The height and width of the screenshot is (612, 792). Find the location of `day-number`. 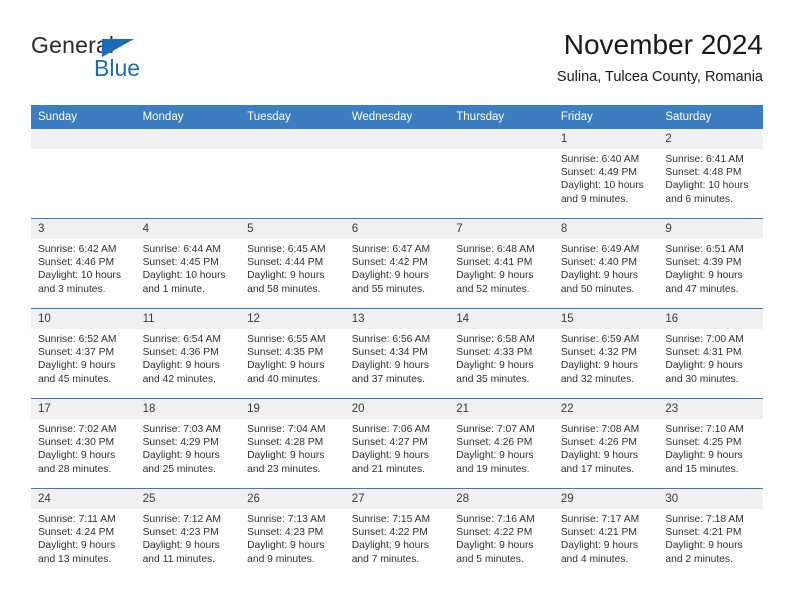

day-number is located at coordinates (292, 139).